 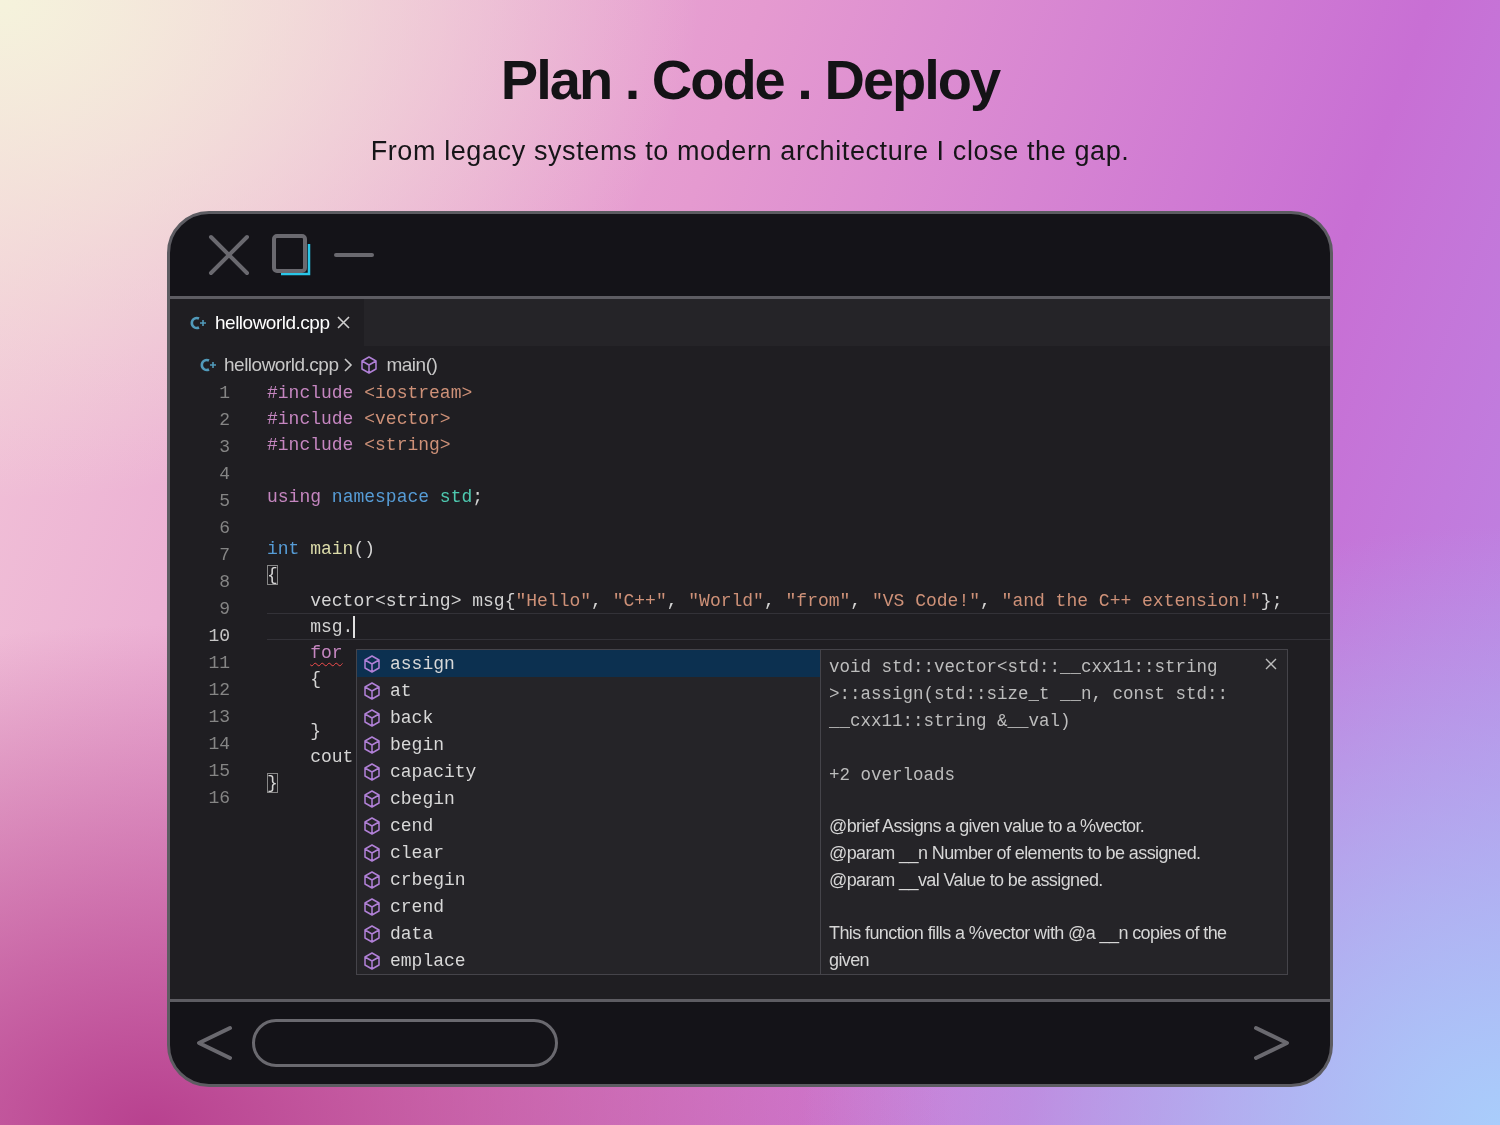 What do you see at coordinates (1131, 601) in the screenshot?
I see `code-token: "and the C++ extension!"` at bounding box center [1131, 601].